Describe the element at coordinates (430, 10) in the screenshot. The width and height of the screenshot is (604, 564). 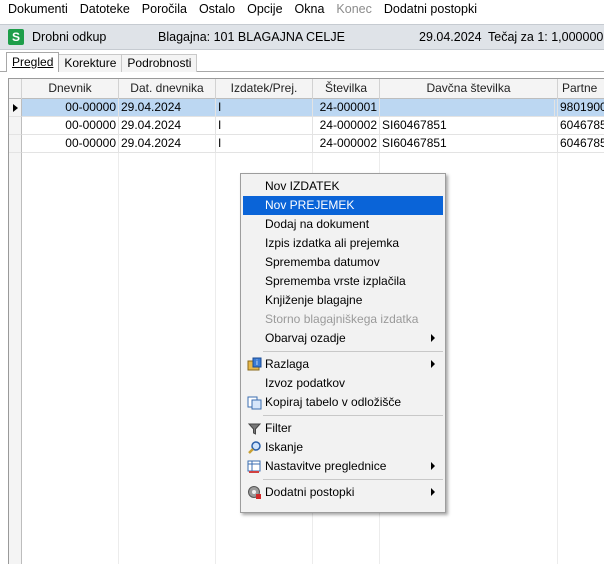
I see `menu-dodatni-postopki: Dodatni postopki` at that location.